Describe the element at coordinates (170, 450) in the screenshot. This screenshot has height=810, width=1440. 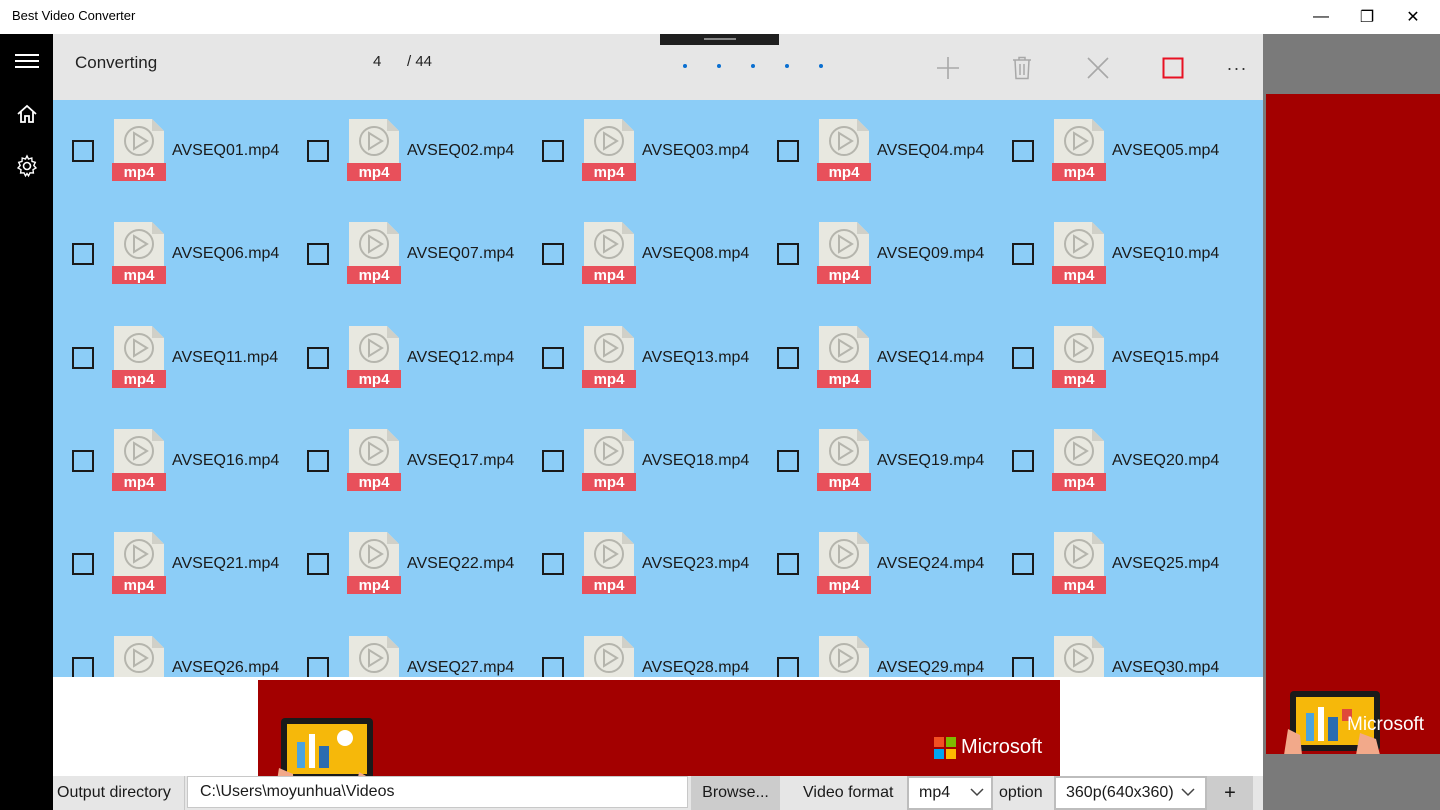
I see `file-item: mp4 AVSEQ16.mp4` at that location.